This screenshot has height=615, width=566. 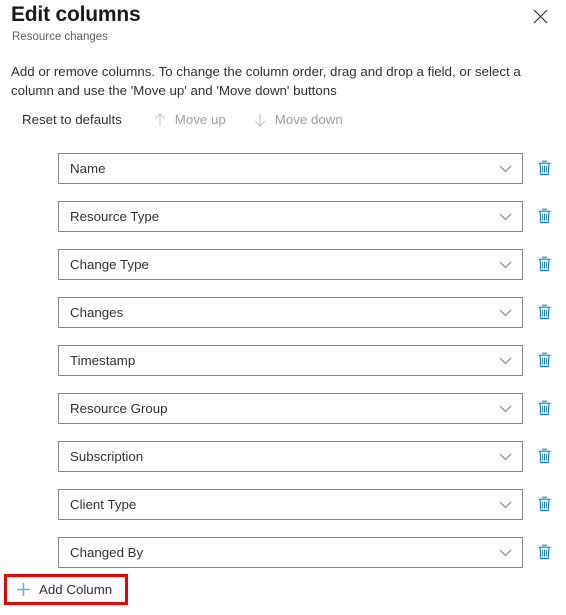 I want to click on column-select-label: Resource Group, so click(x=119, y=408).